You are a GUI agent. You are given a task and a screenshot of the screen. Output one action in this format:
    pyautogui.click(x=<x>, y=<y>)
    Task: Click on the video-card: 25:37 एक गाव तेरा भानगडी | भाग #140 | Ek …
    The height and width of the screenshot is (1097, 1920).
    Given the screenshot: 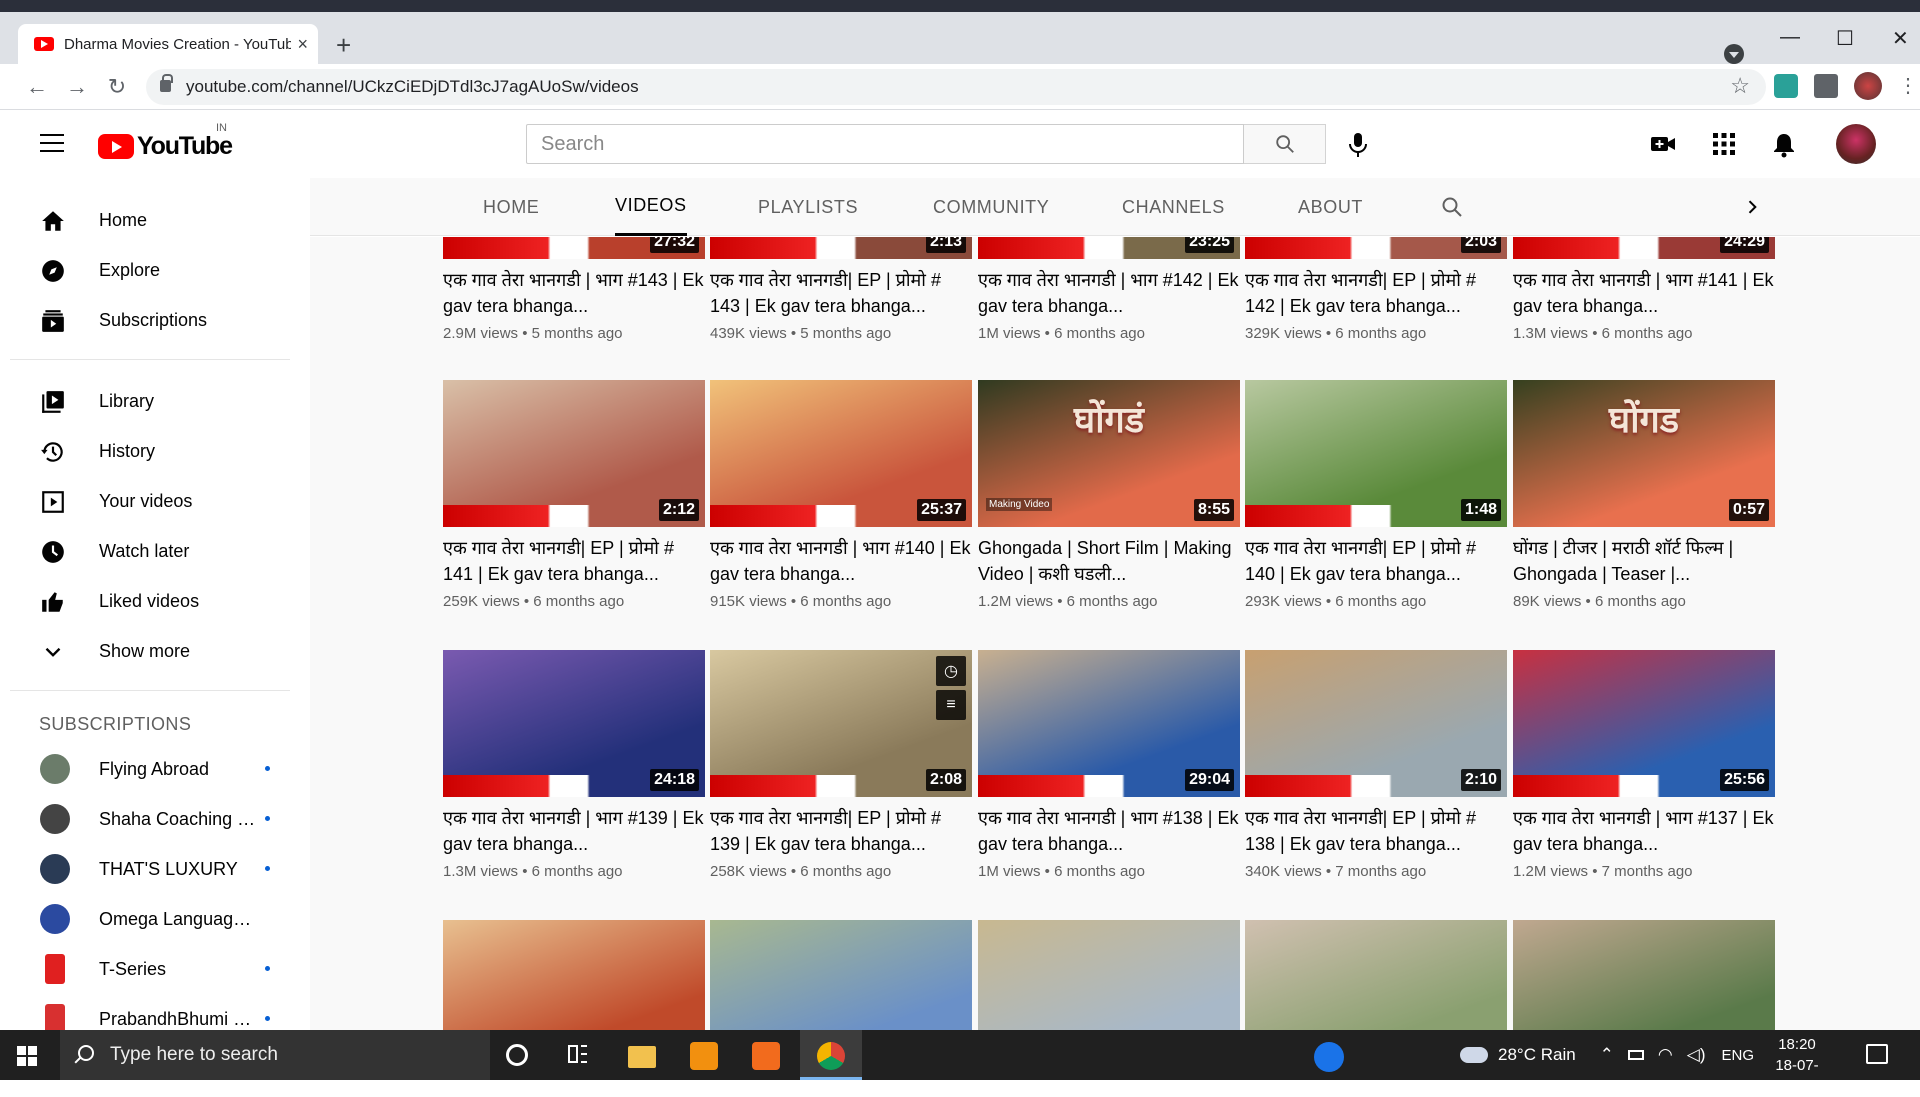 What is the action you would take?
    pyautogui.click(x=841, y=495)
    